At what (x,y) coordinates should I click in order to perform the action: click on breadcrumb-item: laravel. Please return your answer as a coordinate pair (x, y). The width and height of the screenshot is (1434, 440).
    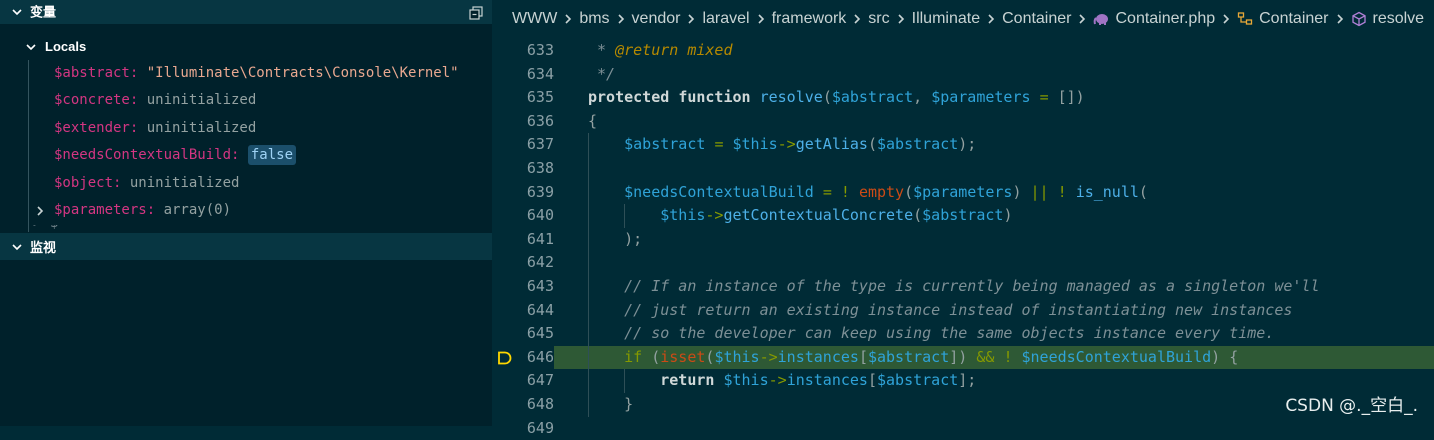
    Looking at the image, I should click on (725, 19).